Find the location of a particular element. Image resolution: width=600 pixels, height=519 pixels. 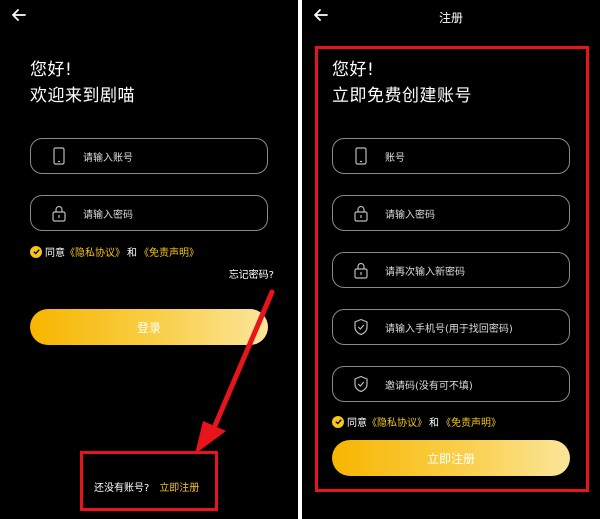

greeting-welcome: 欢迎来到剧喵 is located at coordinates (82, 96).